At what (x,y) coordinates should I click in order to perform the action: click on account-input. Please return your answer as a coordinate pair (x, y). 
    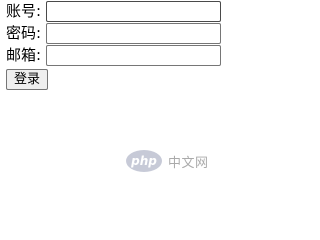
    Looking at the image, I should click on (133, 11).